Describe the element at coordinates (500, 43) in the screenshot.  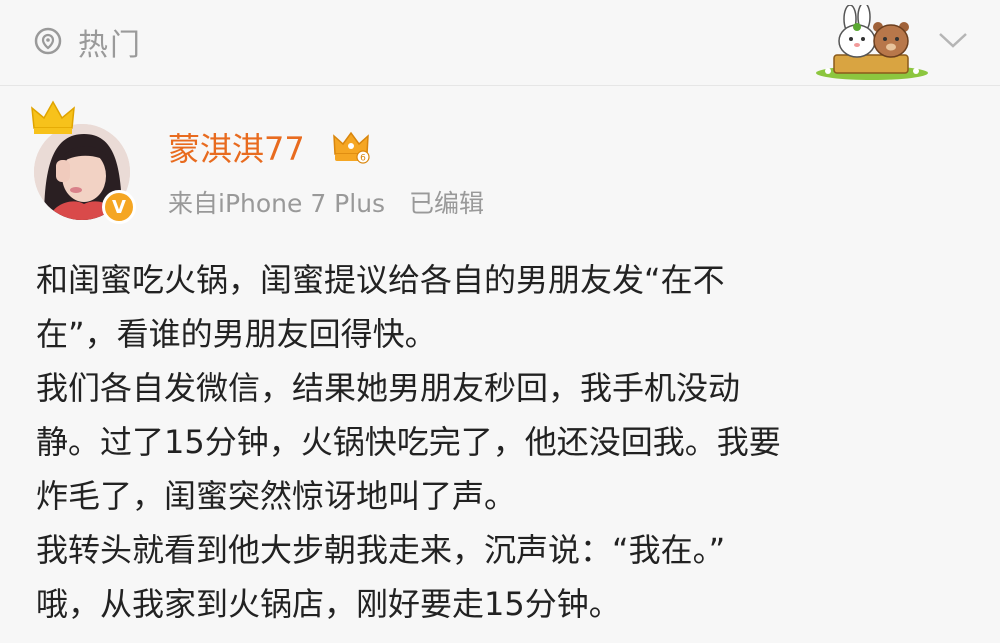
I see `feed-header: 热门` at that location.